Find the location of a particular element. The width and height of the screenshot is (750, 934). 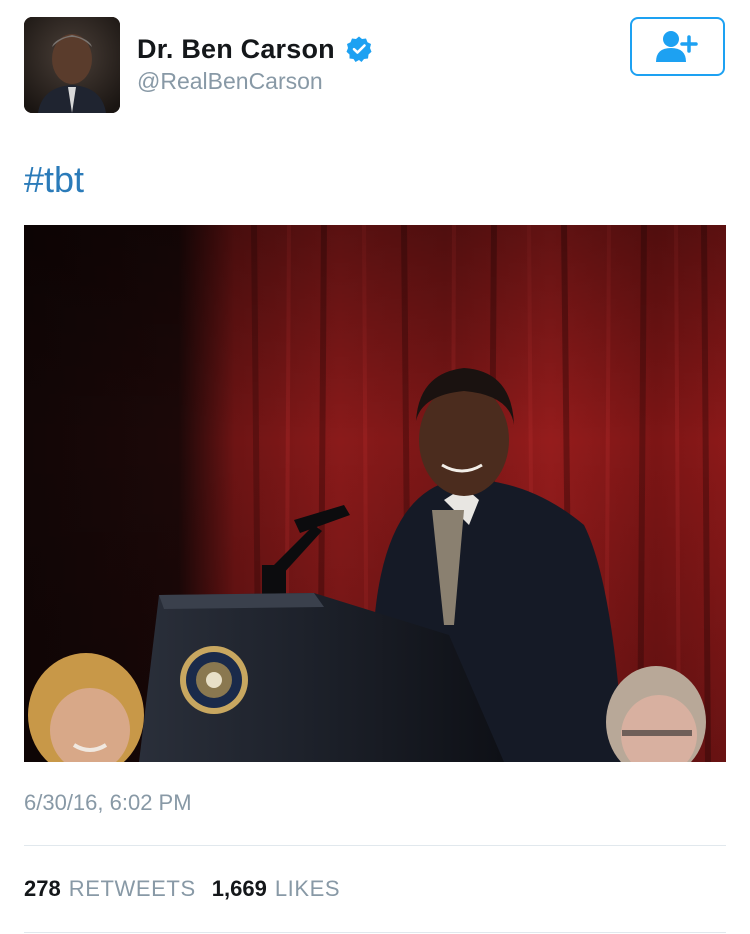

follow-button is located at coordinates (677, 46).